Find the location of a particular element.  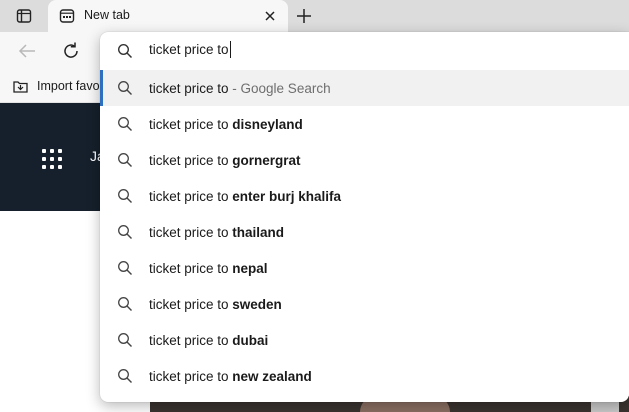

import-icon is located at coordinates (20, 87).